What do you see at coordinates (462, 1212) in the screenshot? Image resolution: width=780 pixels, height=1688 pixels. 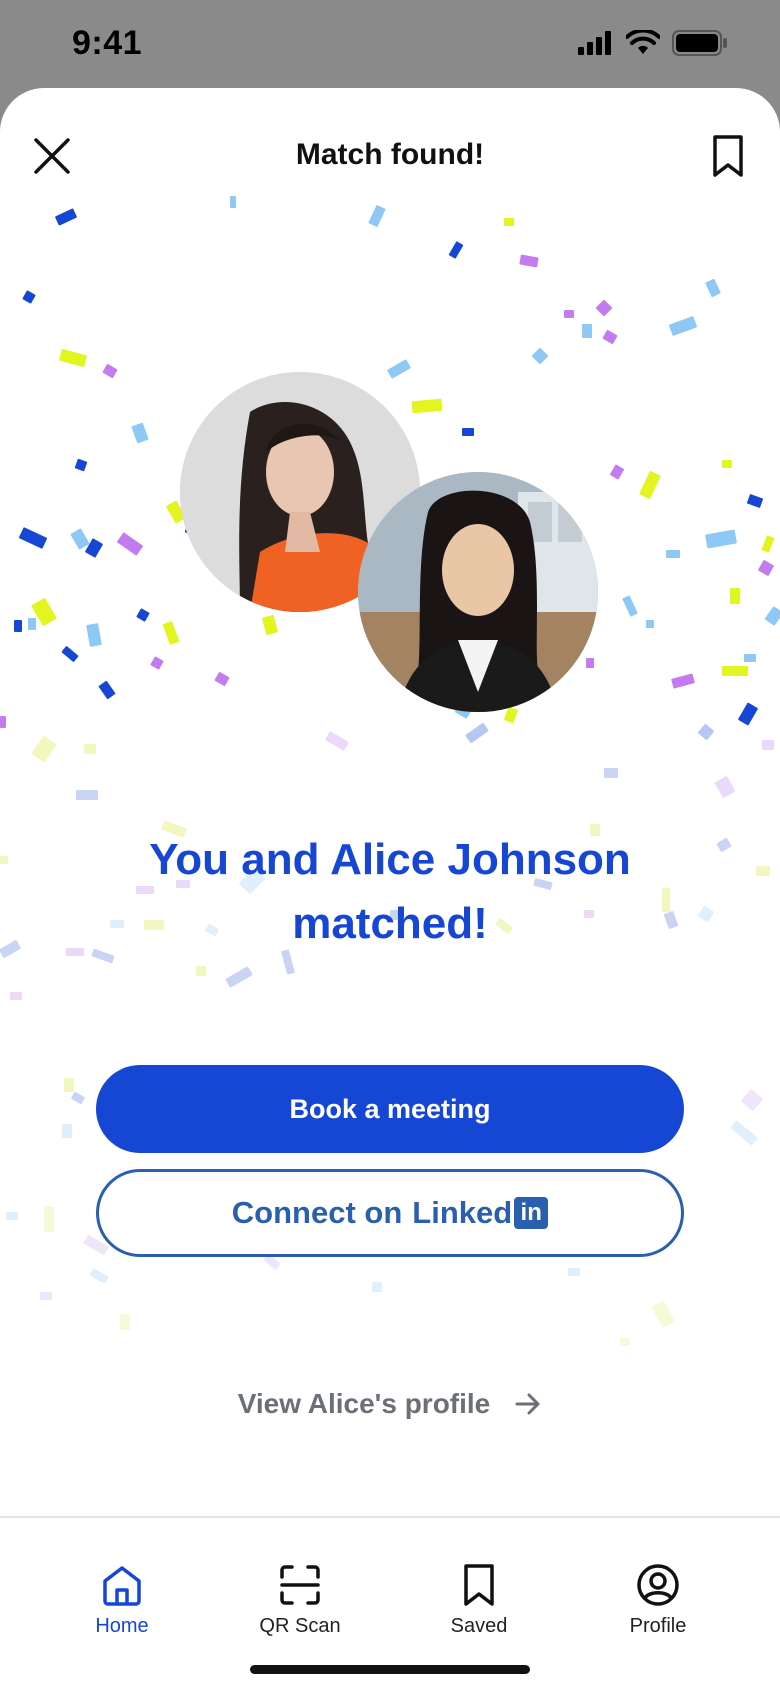 I see `linkedin-wordmark: Linked` at bounding box center [462, 1212].